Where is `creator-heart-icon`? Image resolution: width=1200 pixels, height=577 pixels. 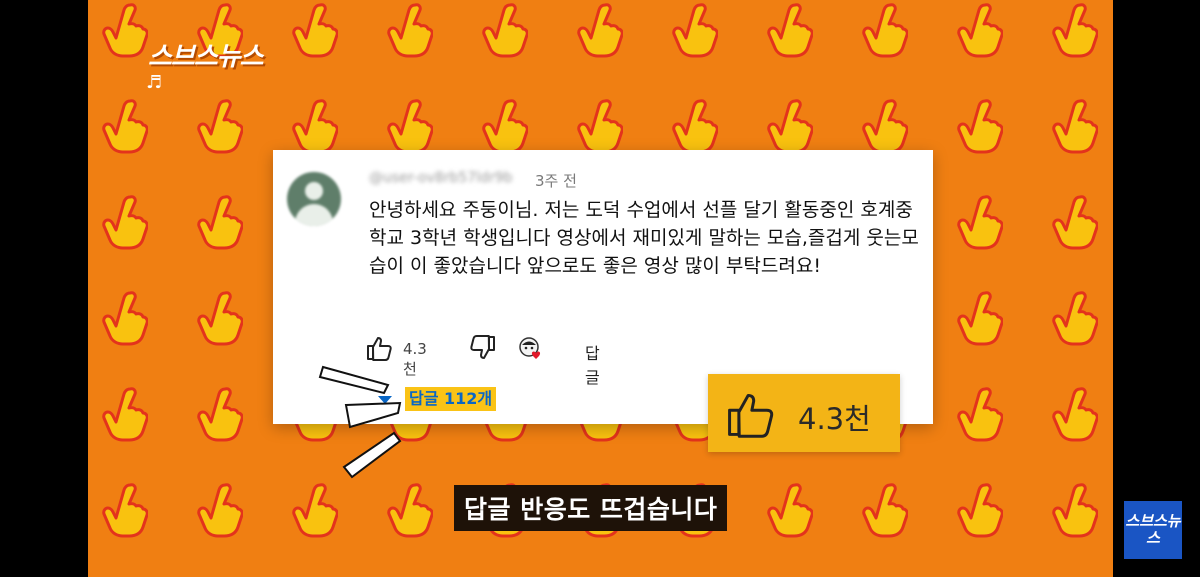
creator-heart-icon is located at coordinates (531, 349).